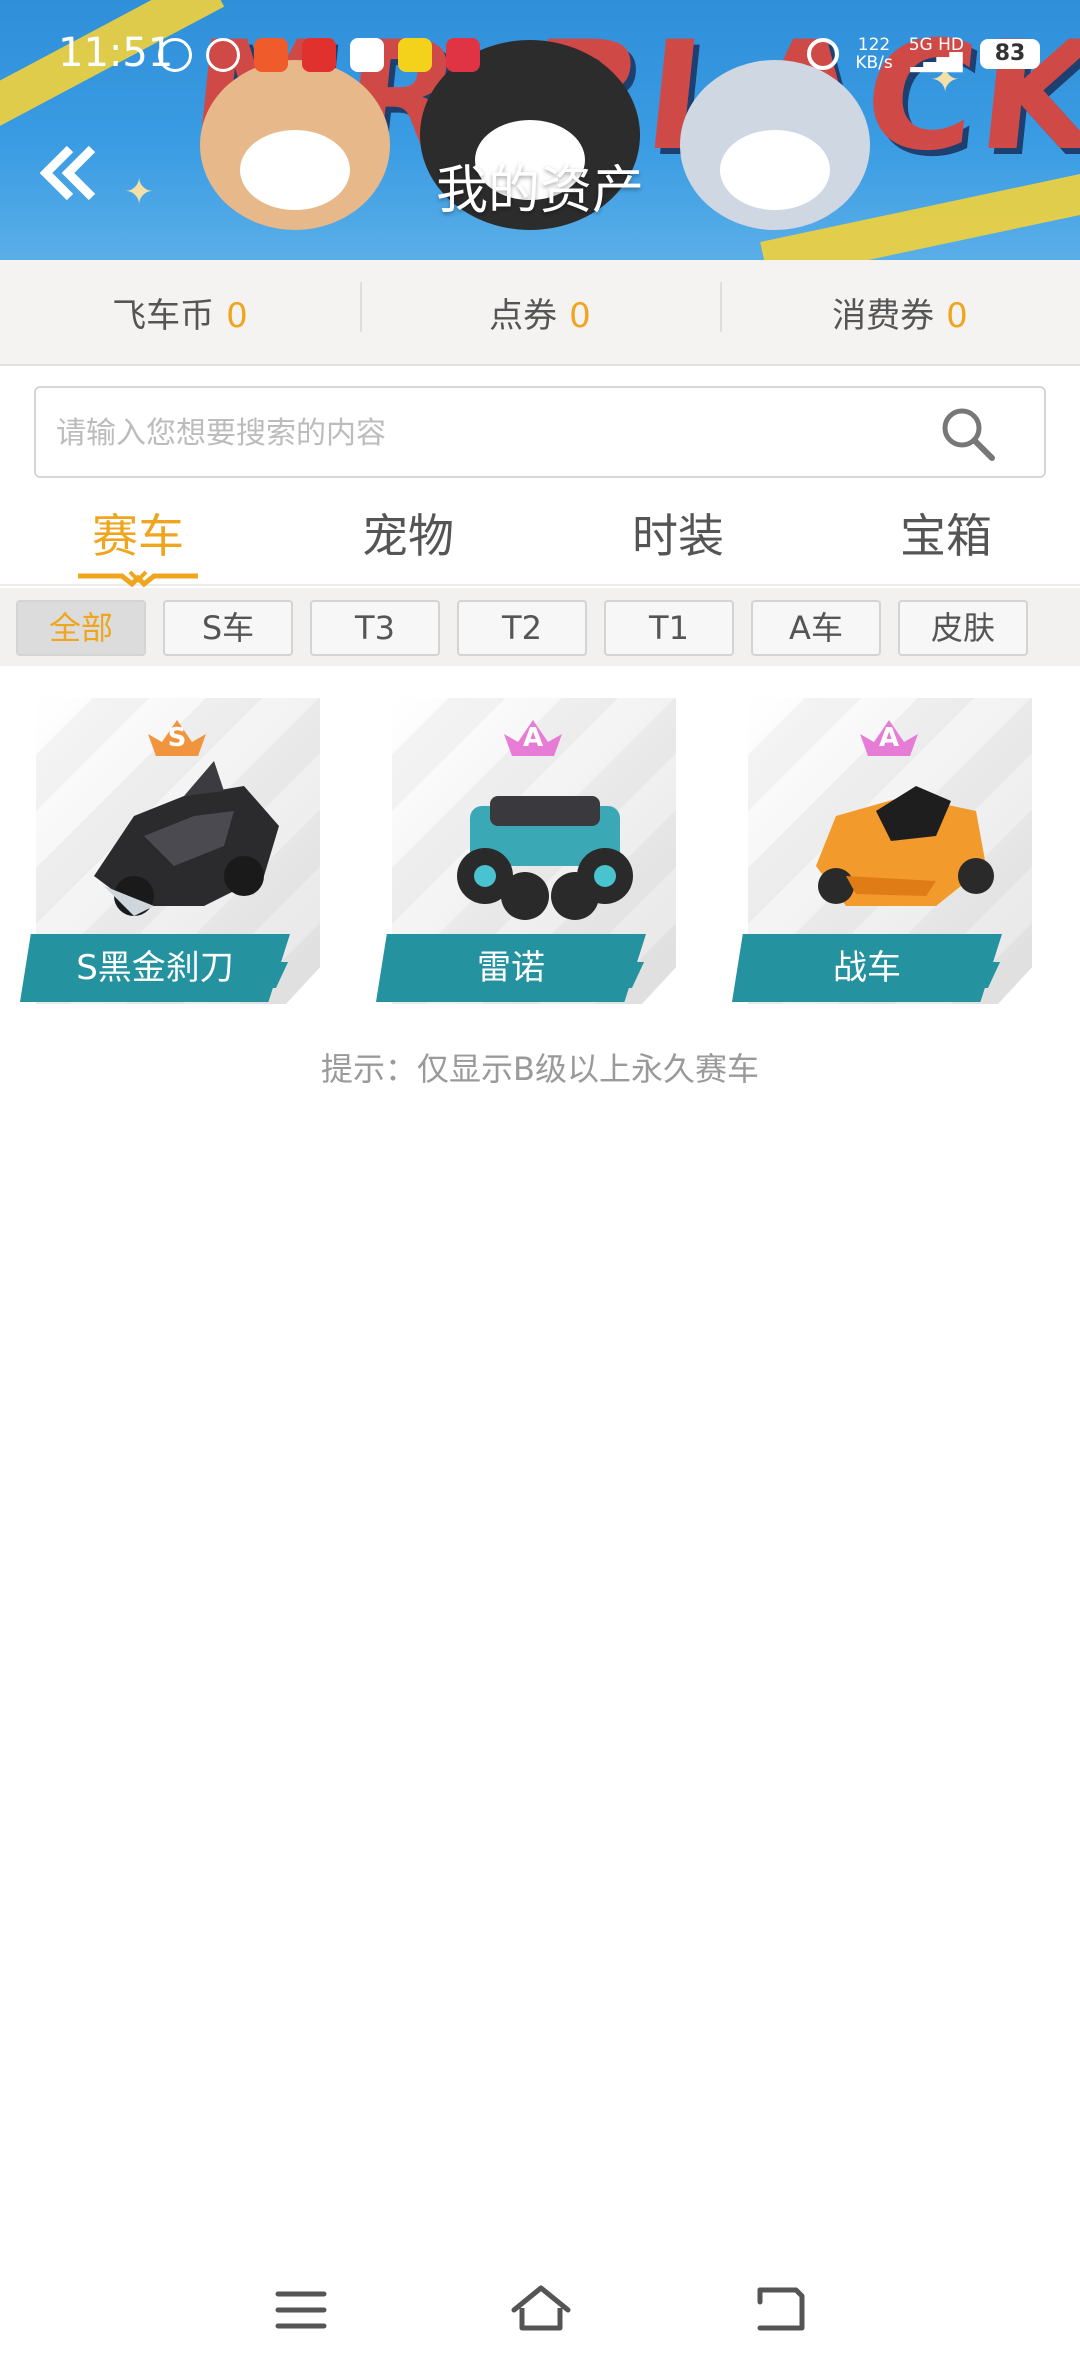 This screenshot has width=1080, height=2376. Describe the element at coordinates (816, 628) in the screenshot. I see `filter-a-car: A车` at that location.